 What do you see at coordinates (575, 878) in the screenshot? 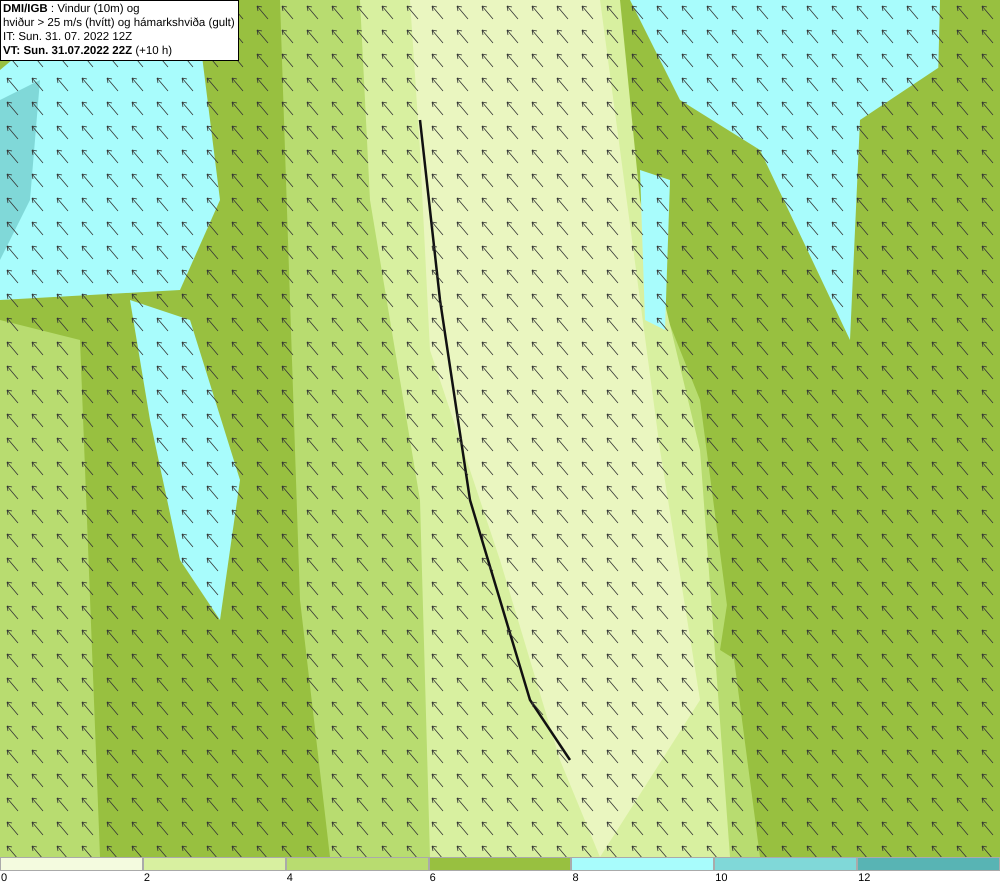
I see `legend-label: 8` at bounding box center [575, 878].